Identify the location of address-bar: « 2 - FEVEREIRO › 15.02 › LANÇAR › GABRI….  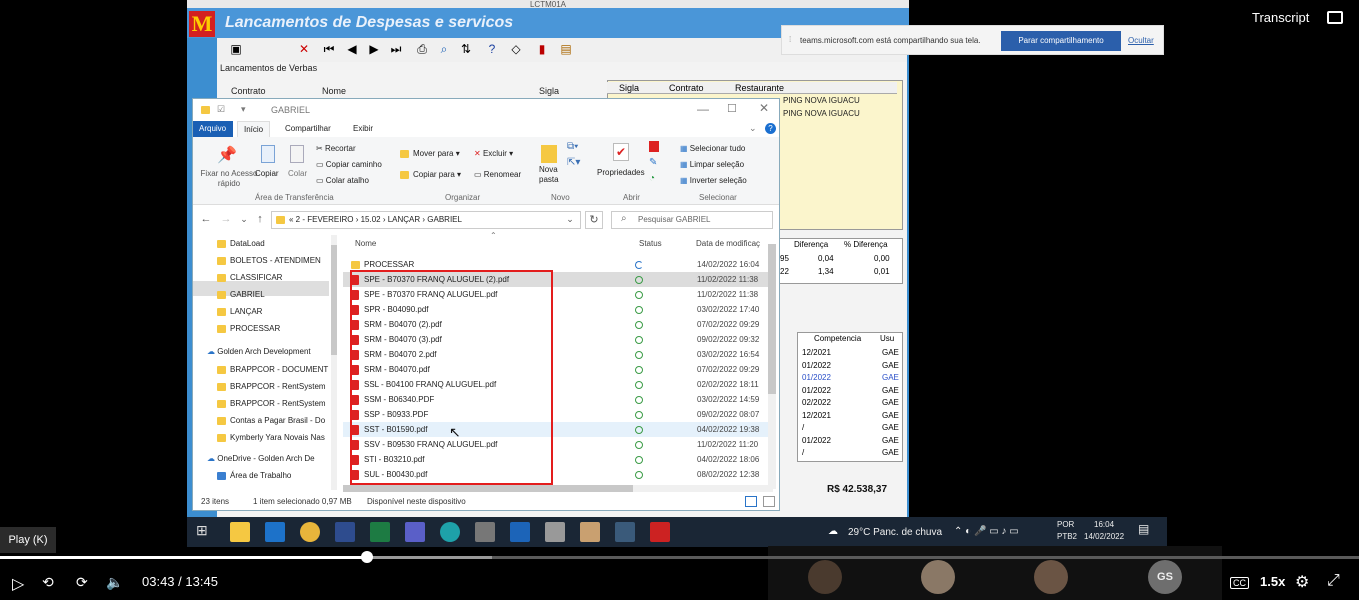
(426, 220).